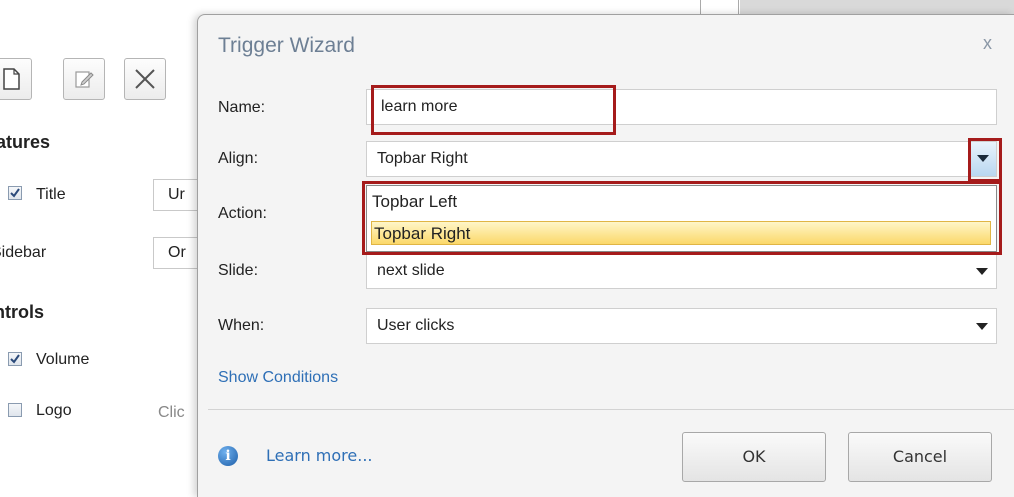 The height and width of the screenshot is (497, 1014). What do you see at coordinates (238, 270) in the screenshot?
I see `slide-label: Slide:` at bounding box center [238, 270].